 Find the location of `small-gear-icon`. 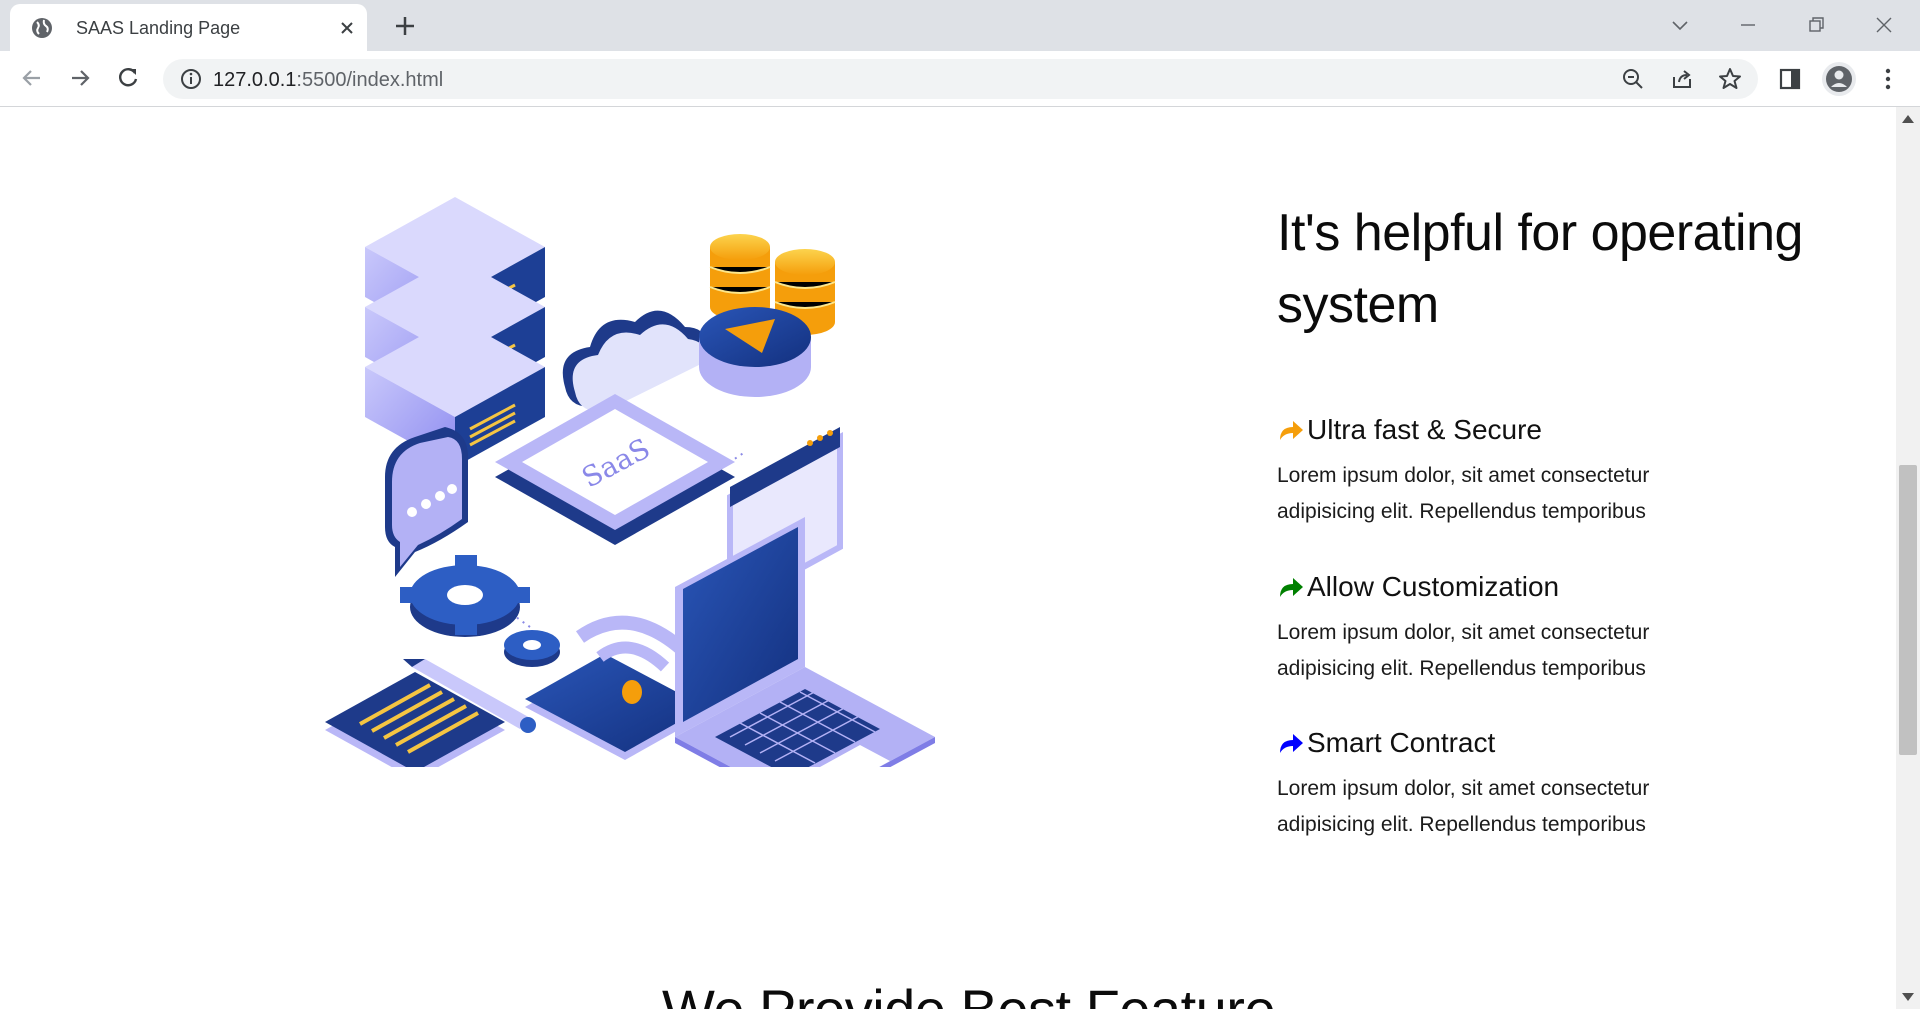

small-gear-icon is located at coordinates (532, 648).